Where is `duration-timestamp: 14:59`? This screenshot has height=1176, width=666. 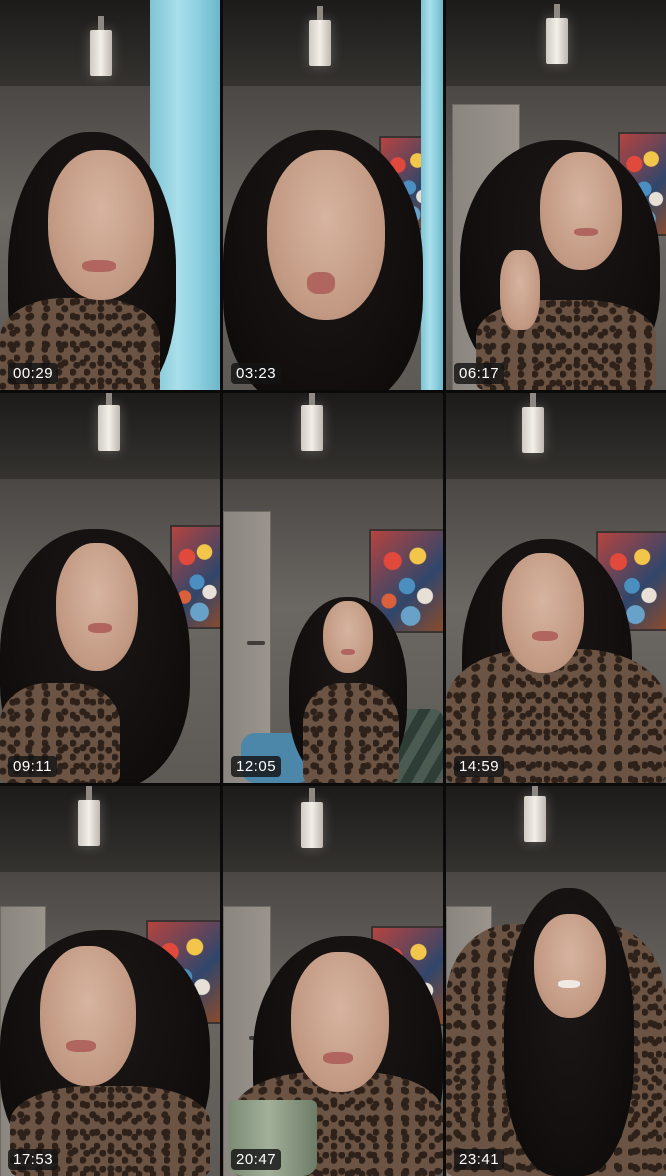 duration-timestamp: 14:59 is located at coordinates (479, 766).